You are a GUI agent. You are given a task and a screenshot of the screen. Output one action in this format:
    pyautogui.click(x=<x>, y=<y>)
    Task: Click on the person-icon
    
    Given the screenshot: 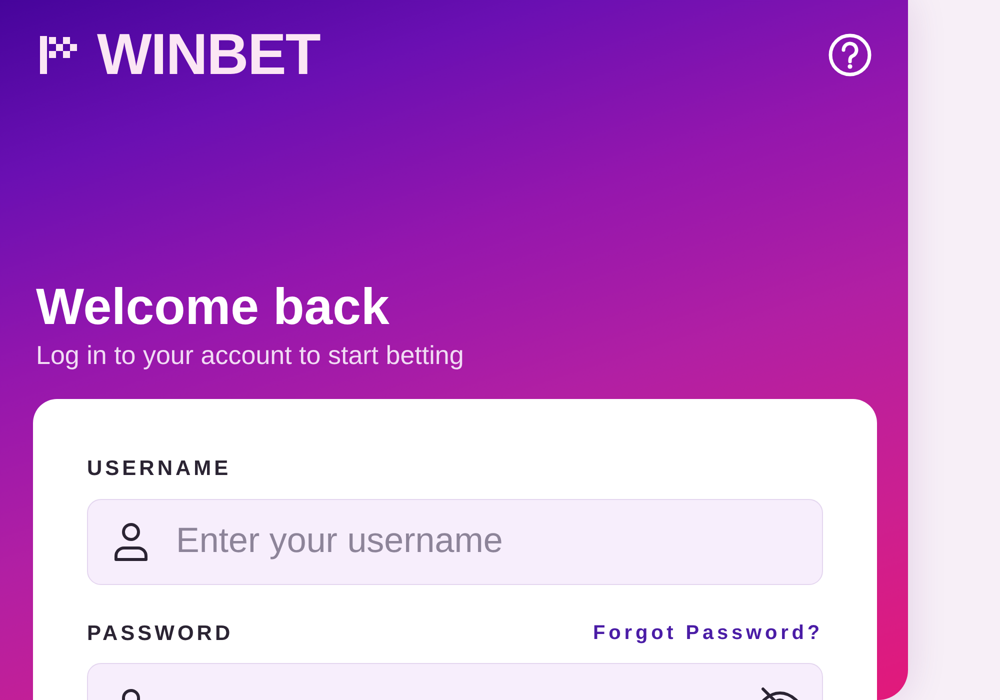 What is the action you would take?
    pyautogui.click(x=131, y=542)
    